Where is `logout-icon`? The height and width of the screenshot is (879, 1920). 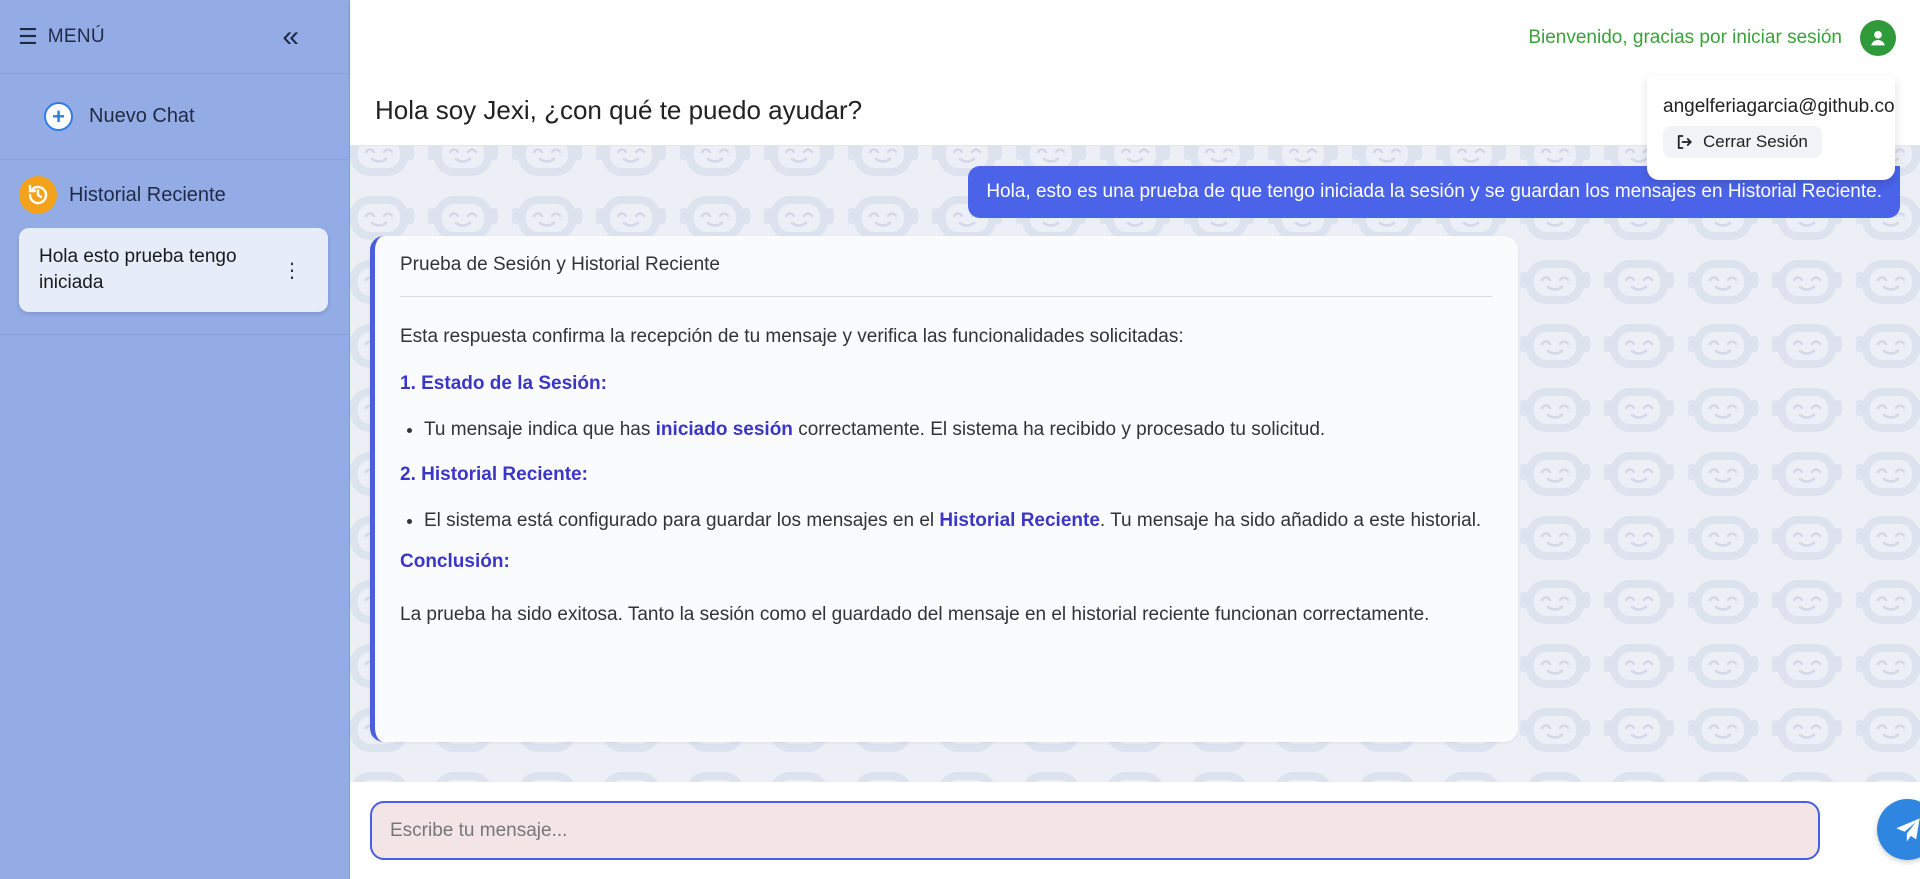
logout-icon is located at coordinates (1684, 142).